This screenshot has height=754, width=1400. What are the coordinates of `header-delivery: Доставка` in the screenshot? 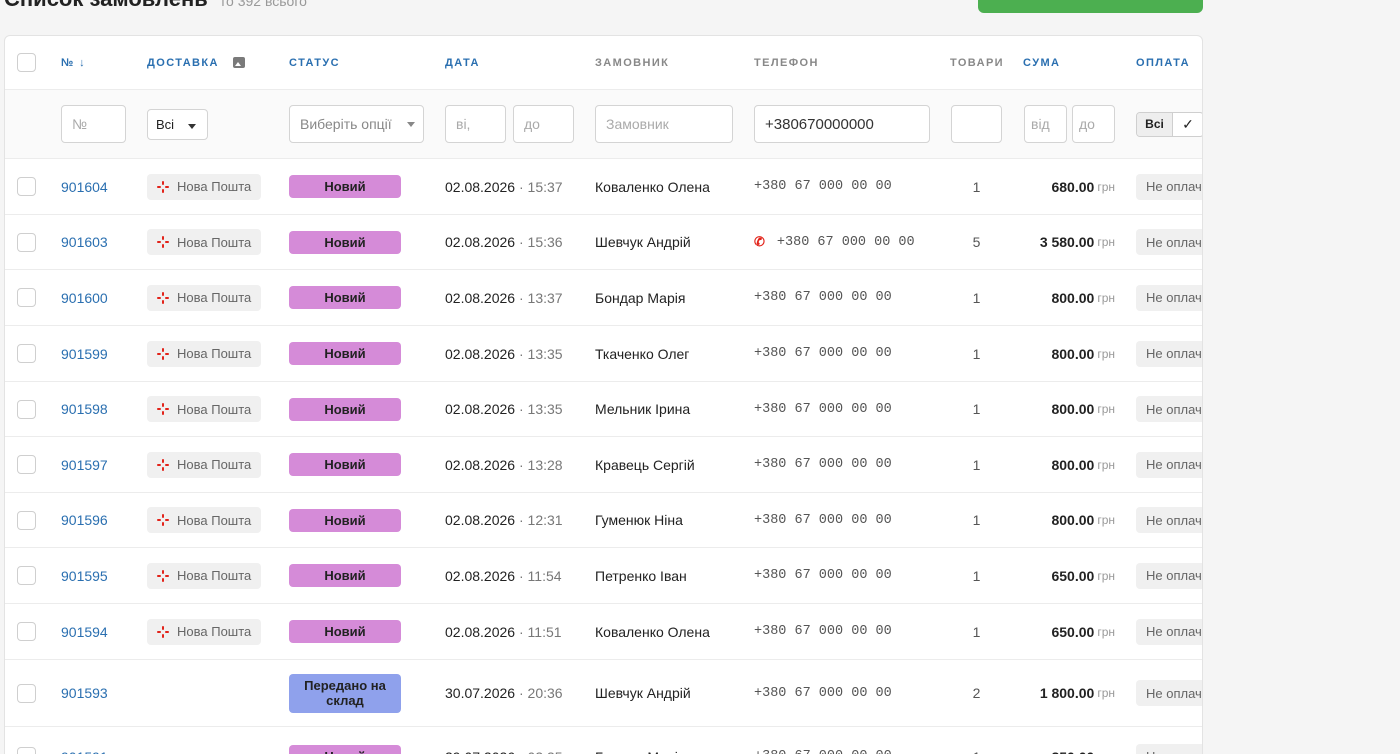 It's located at (196, 62).